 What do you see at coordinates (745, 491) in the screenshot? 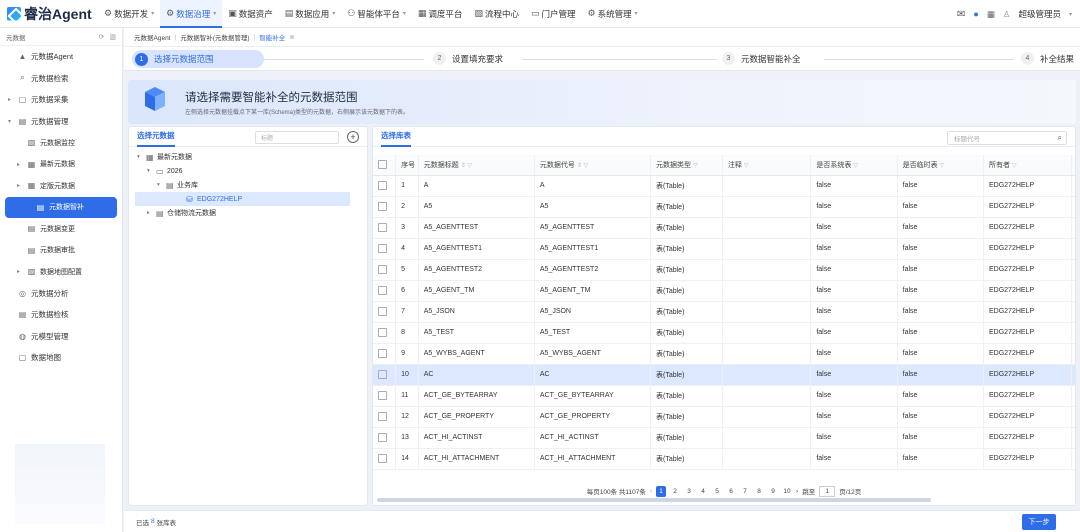
I see `page-number: 7` at bounding box center [745, 491].